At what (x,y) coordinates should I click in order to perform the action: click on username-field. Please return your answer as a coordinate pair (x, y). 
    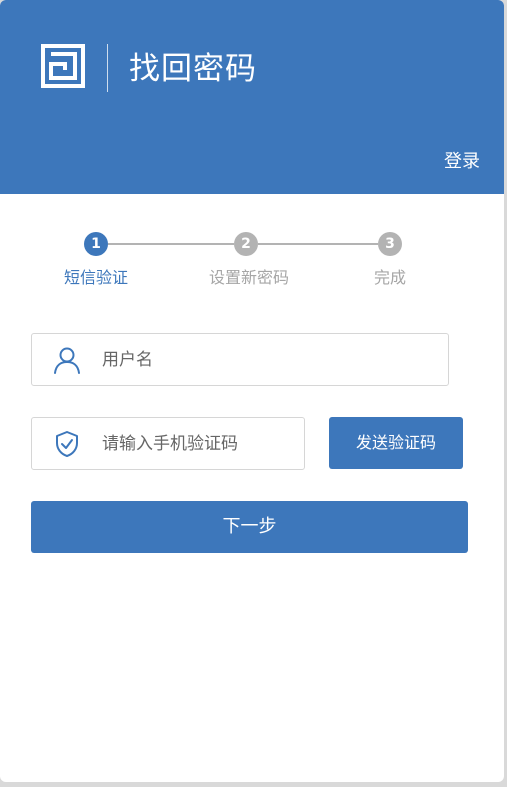
    Looking at the image, I should click on (240, 359).